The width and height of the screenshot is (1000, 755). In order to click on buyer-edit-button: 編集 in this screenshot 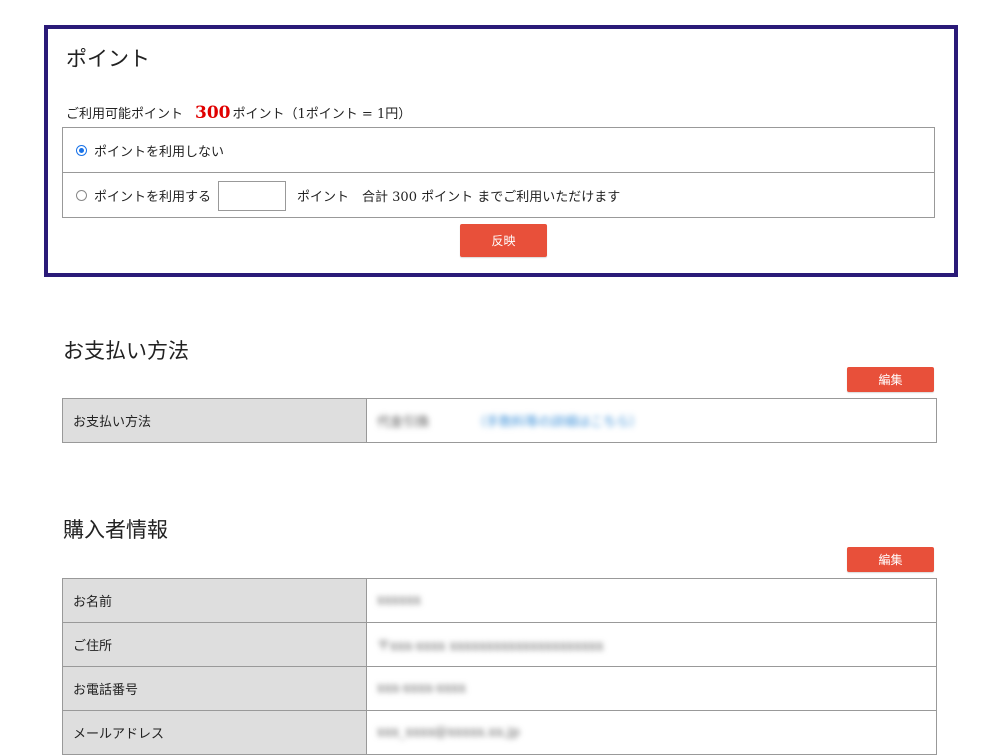, I will do `click(890, 559)`.